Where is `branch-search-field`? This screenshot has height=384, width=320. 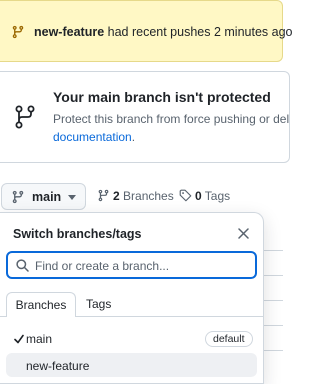 branch-search-field is located at coordinates (131, 265).